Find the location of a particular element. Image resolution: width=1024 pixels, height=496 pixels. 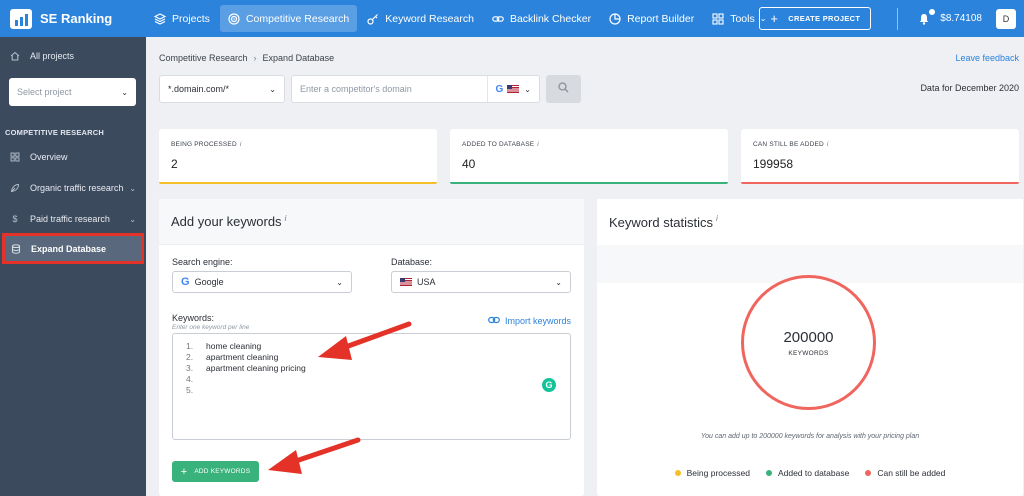

keyword-line: 4. is located at coordinates (196, 379).